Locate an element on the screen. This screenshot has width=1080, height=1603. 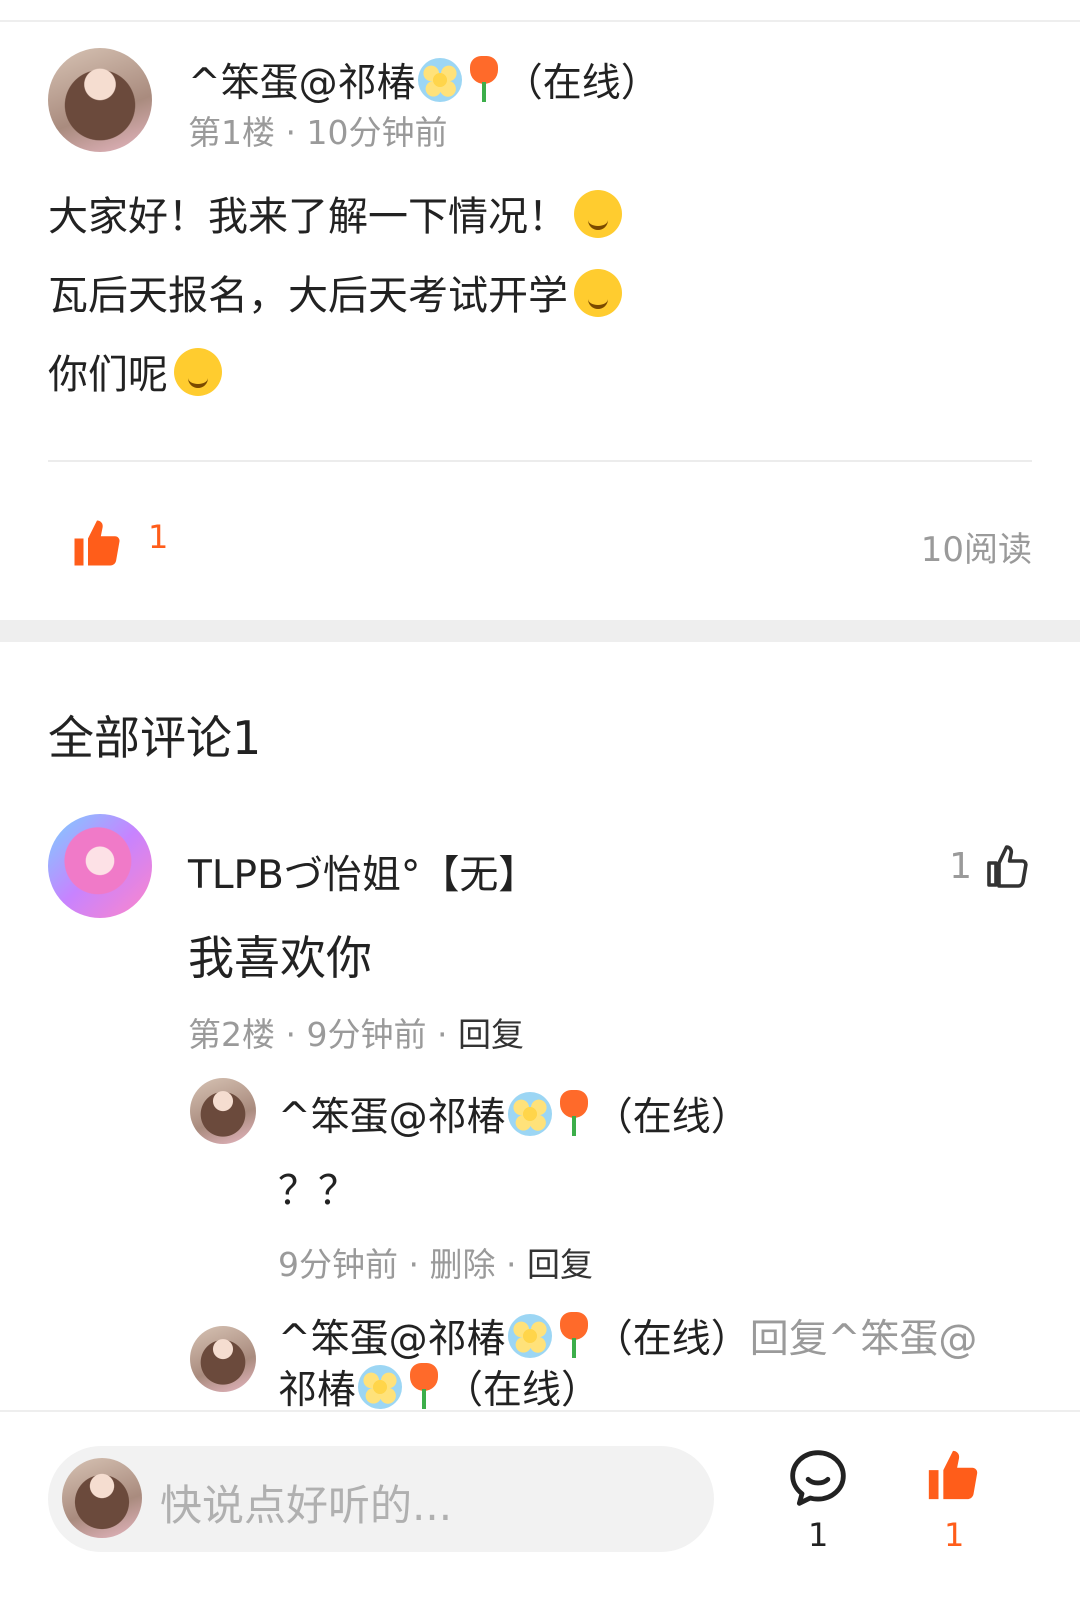
post-line: 瓦后天报名，大后天考试开学 is located at coordinates (540, 296).